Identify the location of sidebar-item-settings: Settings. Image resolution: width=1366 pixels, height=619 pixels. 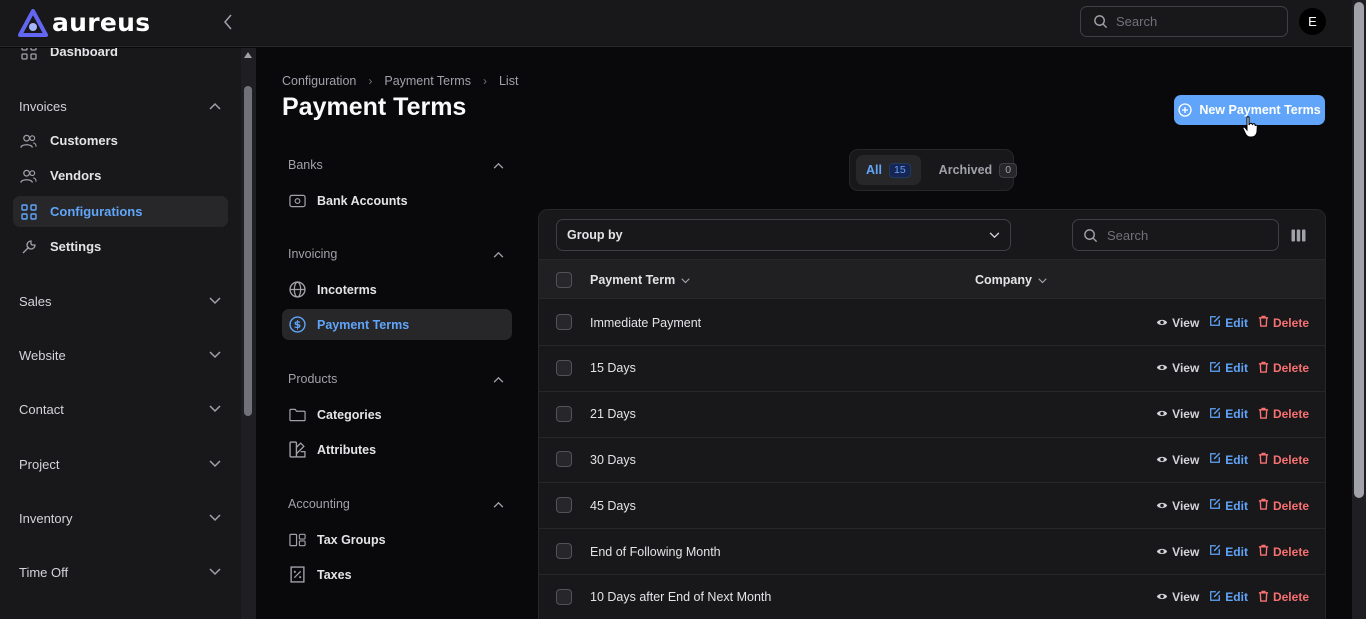
(120, 246).